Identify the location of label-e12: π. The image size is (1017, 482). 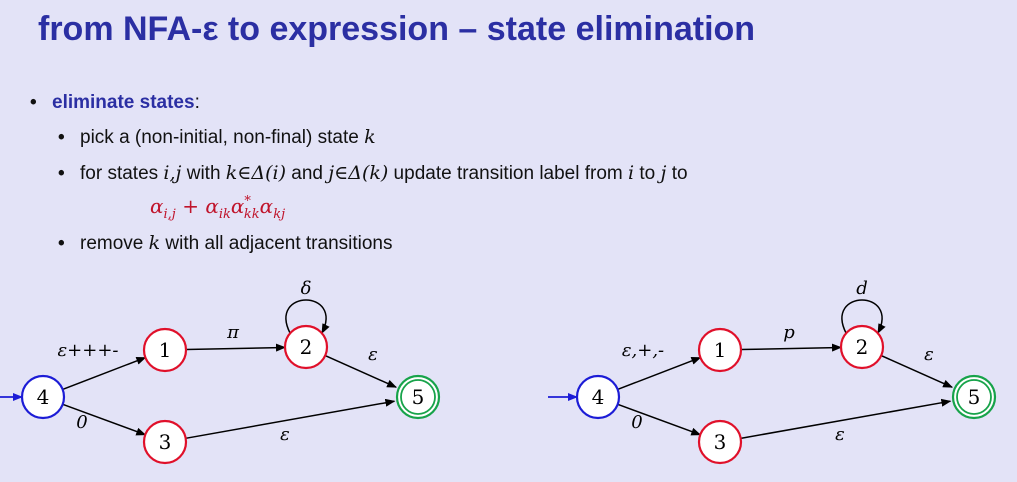
(233, 332).